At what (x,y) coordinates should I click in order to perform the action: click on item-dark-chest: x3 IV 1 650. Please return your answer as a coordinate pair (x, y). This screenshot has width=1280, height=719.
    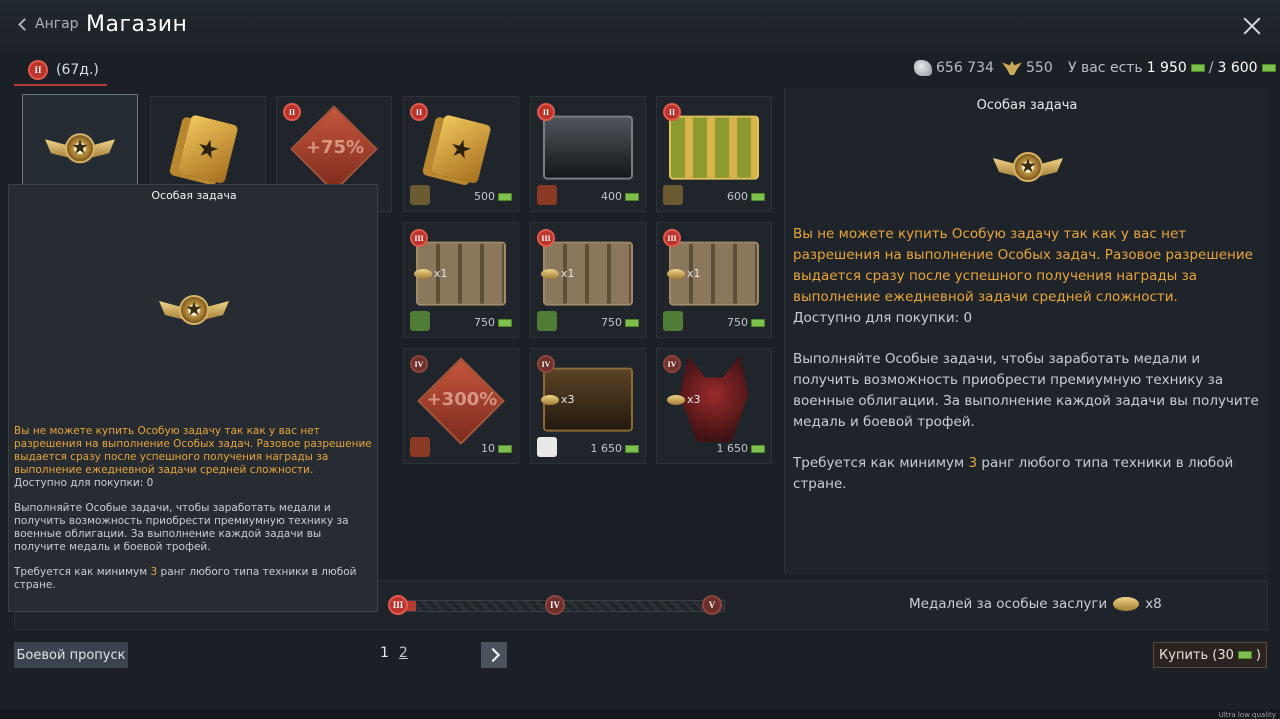
    Looking at the image, I should click on (588, 406).